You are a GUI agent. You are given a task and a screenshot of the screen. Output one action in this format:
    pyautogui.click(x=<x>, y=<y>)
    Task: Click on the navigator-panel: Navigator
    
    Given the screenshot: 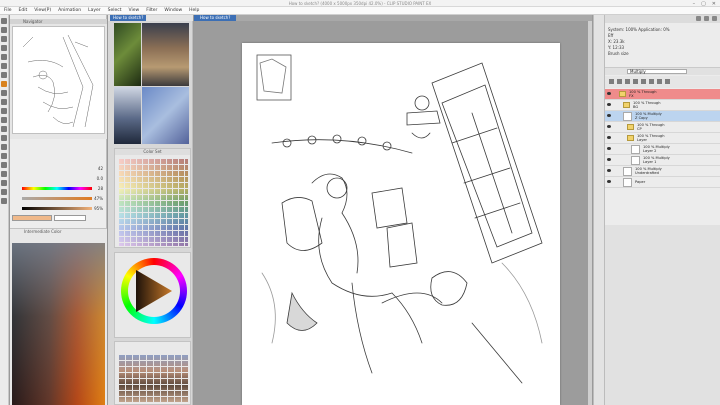 What is the action you would take?
    pyautogui.click(x=58, y=79)
    